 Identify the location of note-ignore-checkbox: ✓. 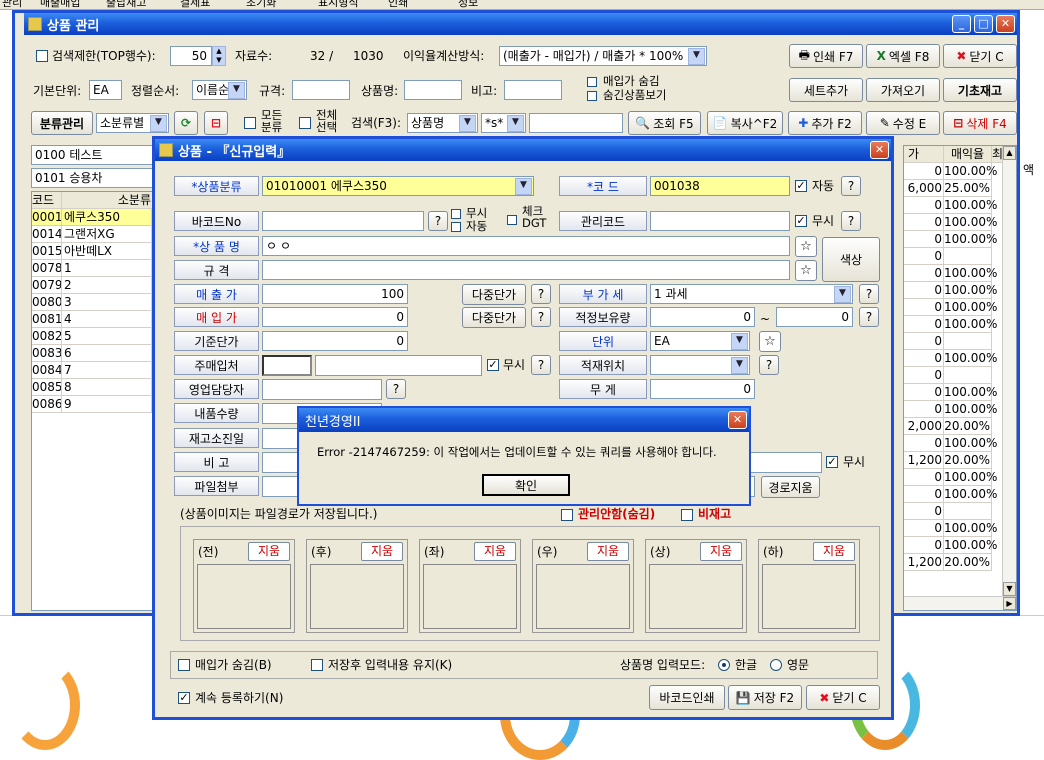
(832, 462).